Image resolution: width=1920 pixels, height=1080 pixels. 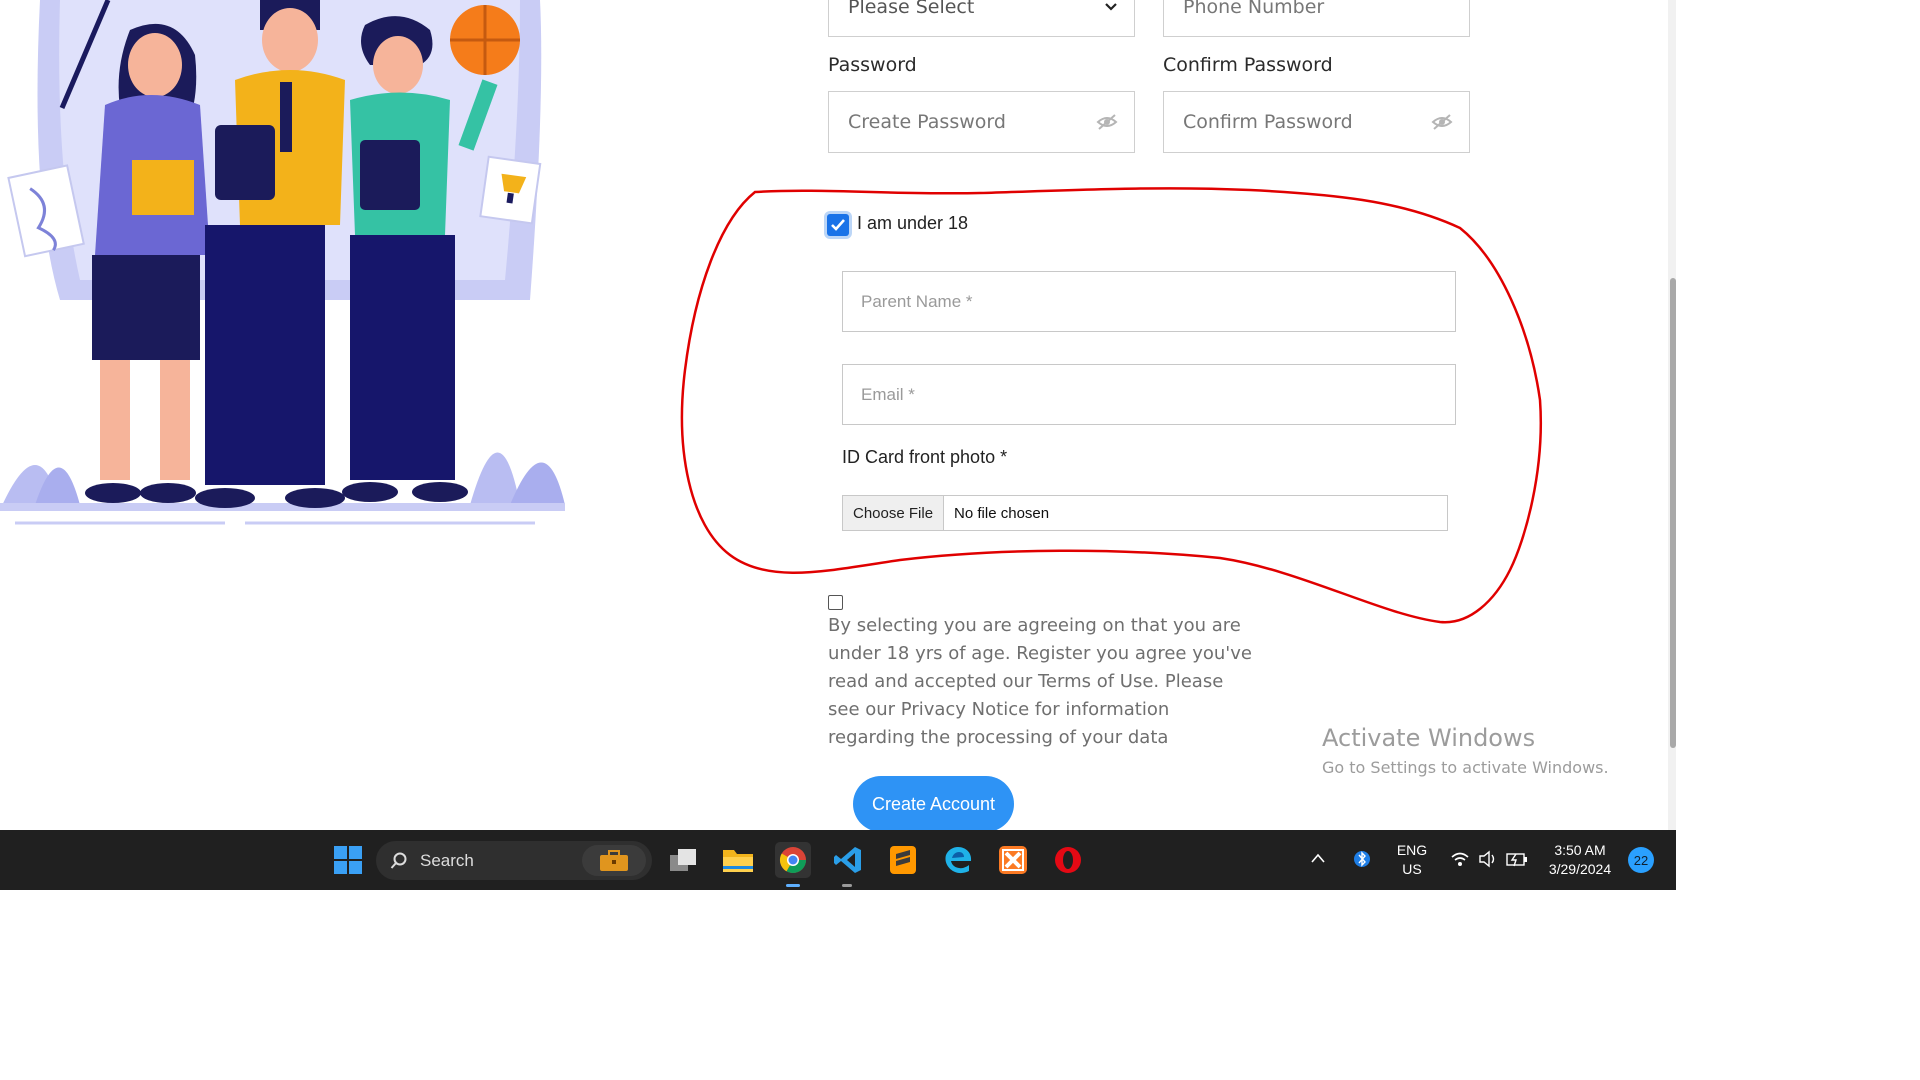 What do you see at coordinates (848, 860) in the screenshot?
I see `vscode-icon` at bounding box center [848, 860].